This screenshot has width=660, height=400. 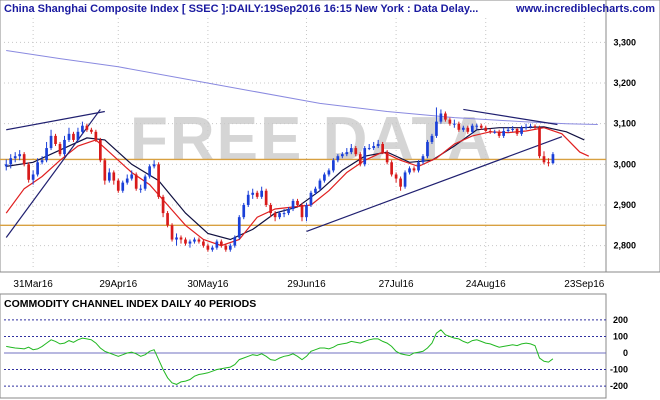 What do you see at coordinates (620, 320) in the screenshot?
I see `cci-y-tick-label: 200` at bounding box center [620, 320].